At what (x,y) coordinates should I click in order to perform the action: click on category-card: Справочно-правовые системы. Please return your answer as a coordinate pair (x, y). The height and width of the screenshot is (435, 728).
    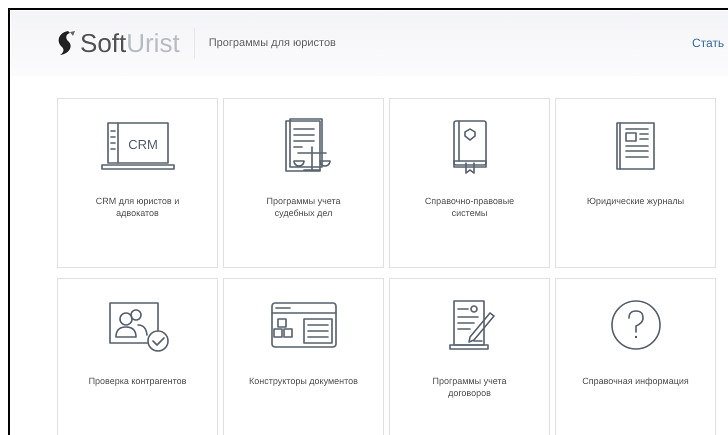
    Looking at the image, I should click on (469, 183).